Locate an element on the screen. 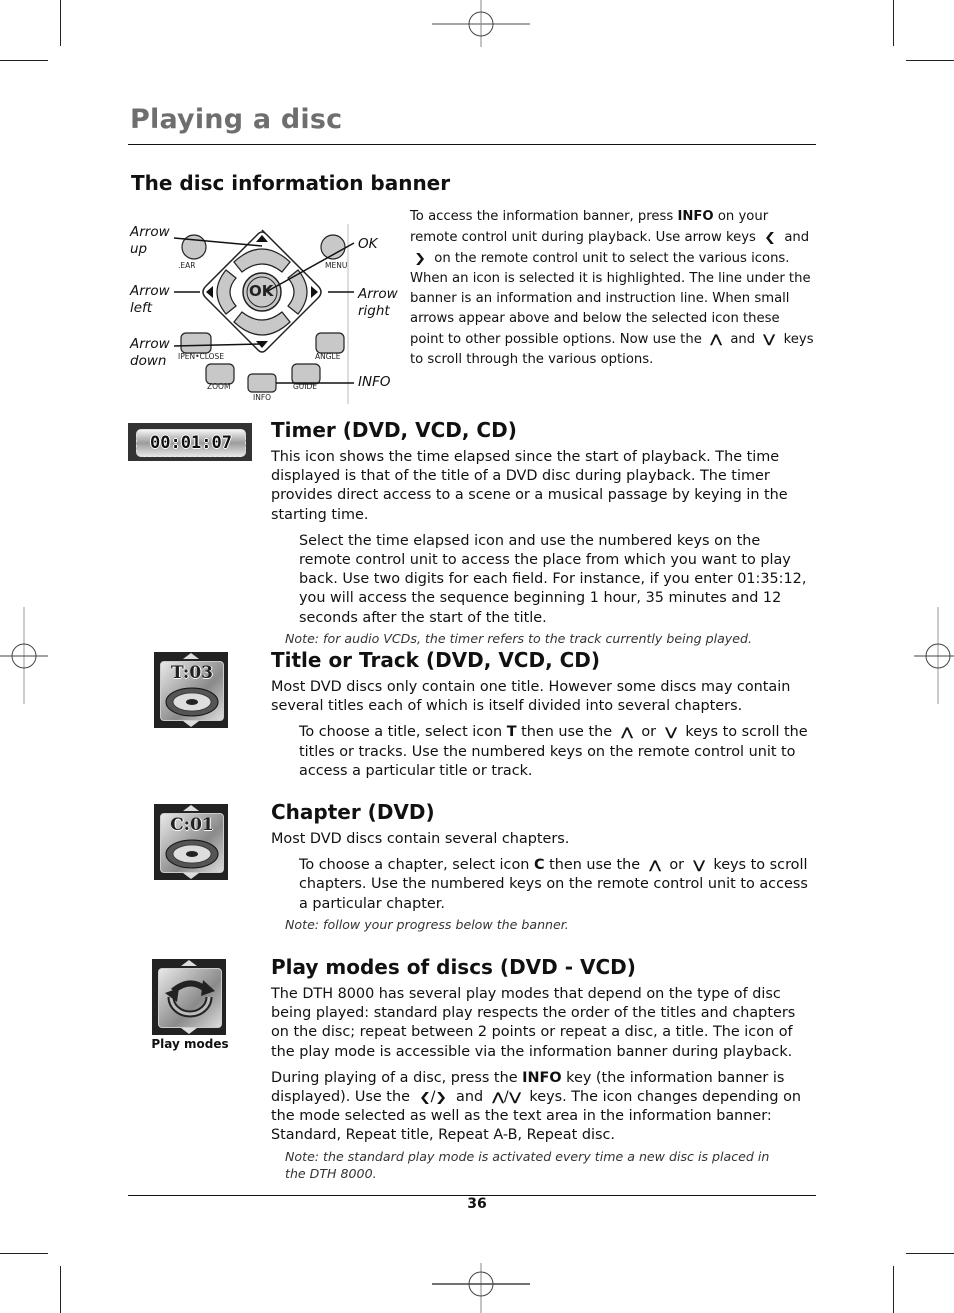  clear-button-caption: .EAR is located at coordinates (187, 265).